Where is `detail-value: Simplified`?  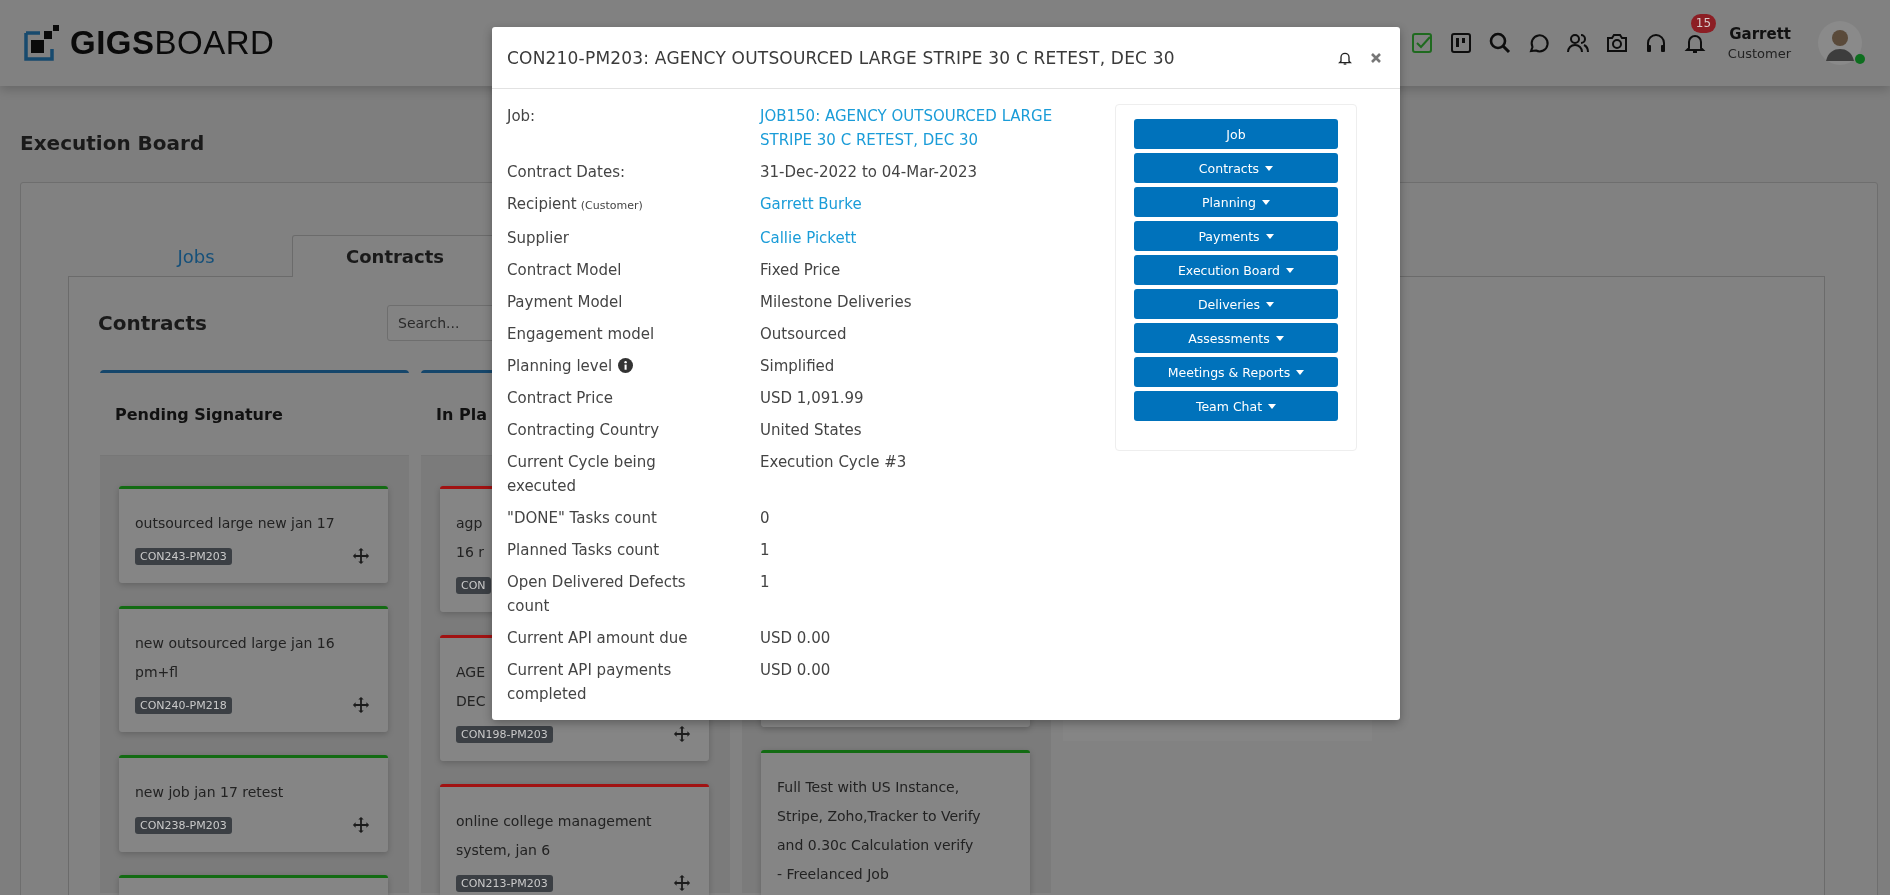 detail-value: Simplified is located at coordinates (798, 366).